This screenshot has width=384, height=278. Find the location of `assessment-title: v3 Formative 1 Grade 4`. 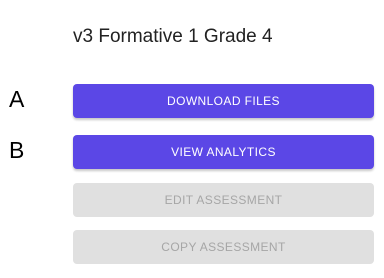

assessment-title: v3 Formative 1 Grade 4 is located at coordinates (173, 36).